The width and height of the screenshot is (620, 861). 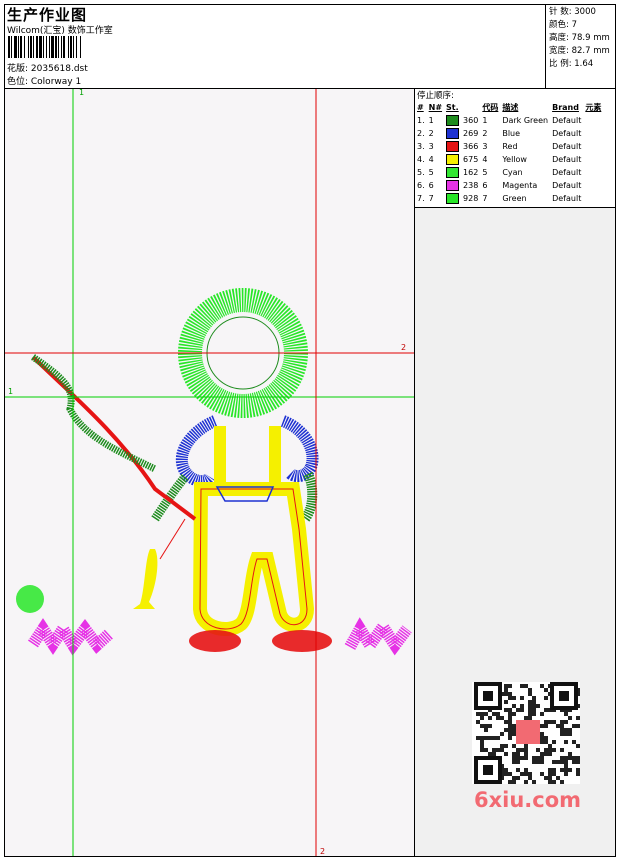 What do you see at coordinates (309, 497) in the screenshot?
I see `right-sleeve` at bounding box center [309, 497].